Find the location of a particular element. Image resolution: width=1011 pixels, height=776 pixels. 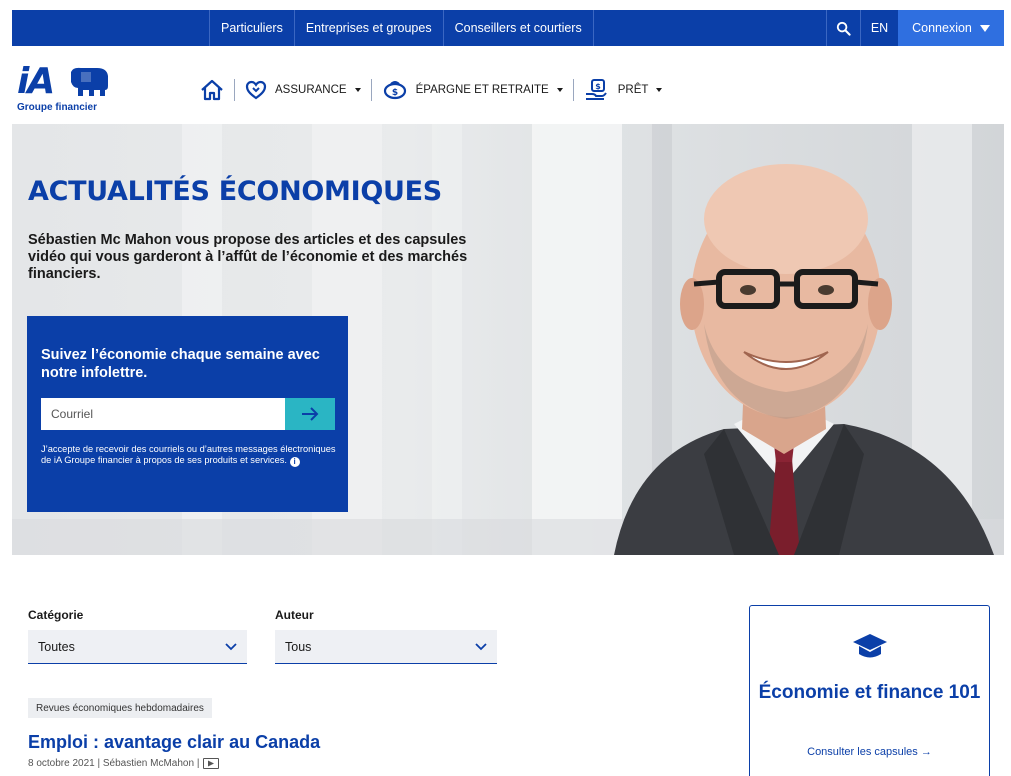

logo-wordmark: iA is located at coordinates (36, 81).